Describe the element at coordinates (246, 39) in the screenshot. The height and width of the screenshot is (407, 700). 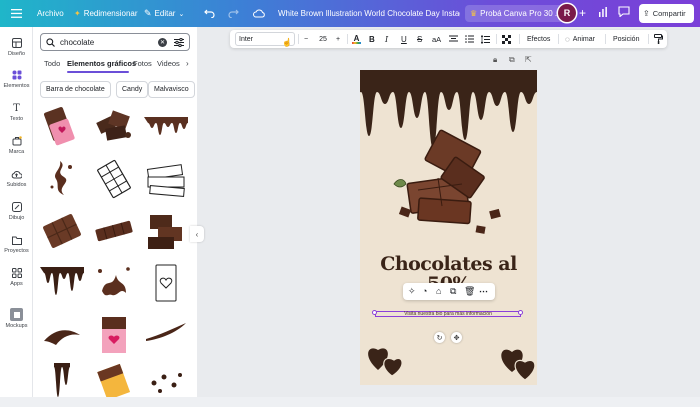
I see `font-name: Inter` at that location.